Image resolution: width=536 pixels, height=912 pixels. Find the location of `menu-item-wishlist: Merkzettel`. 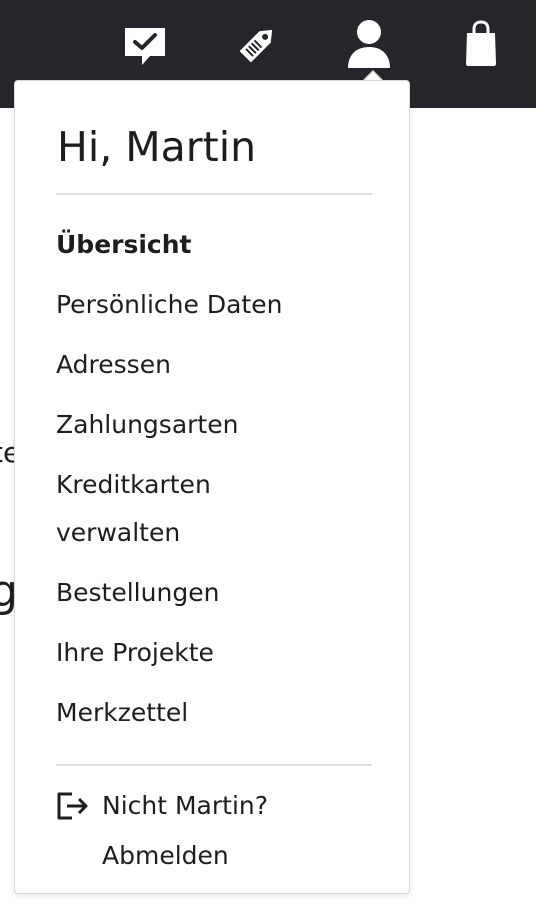

menu-item-wishlist: Merkzettel is located at coordinates (216, 713).